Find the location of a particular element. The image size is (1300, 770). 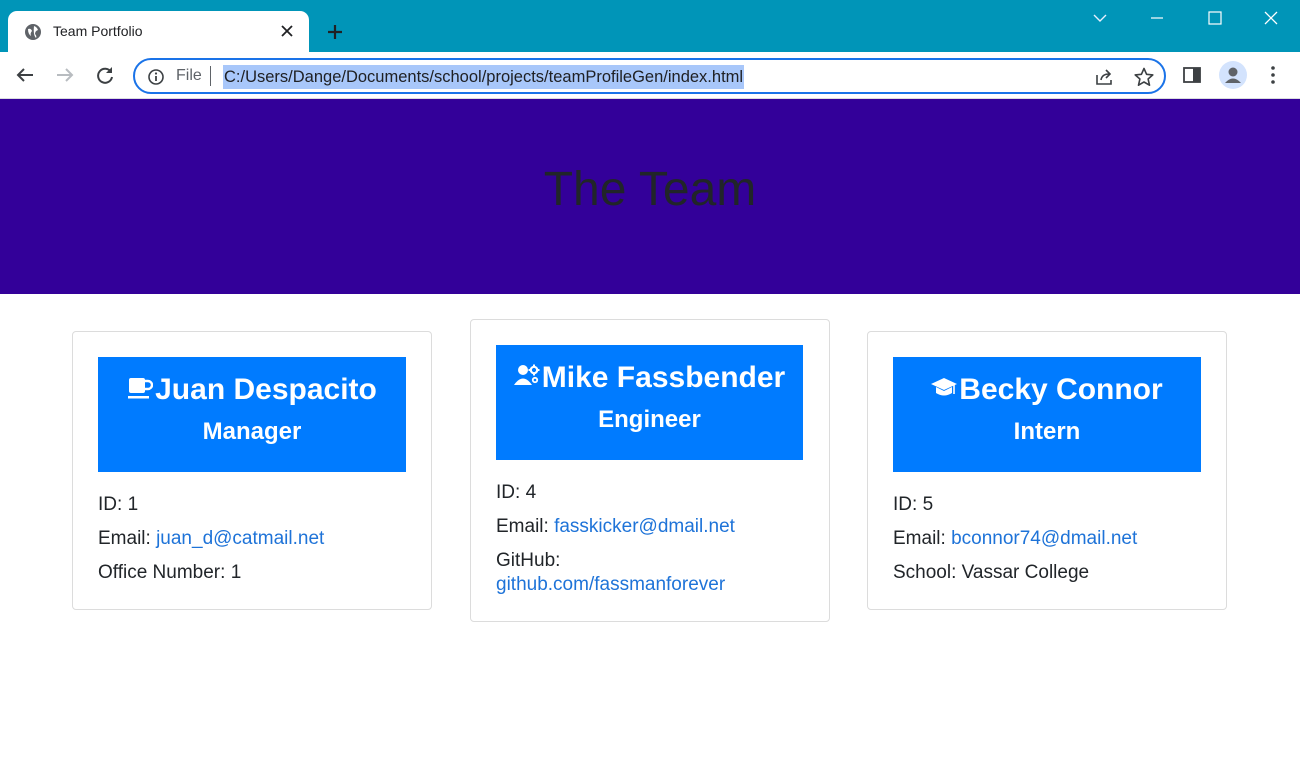

member-id: ID: 5 is located at coordinates (913, 504).